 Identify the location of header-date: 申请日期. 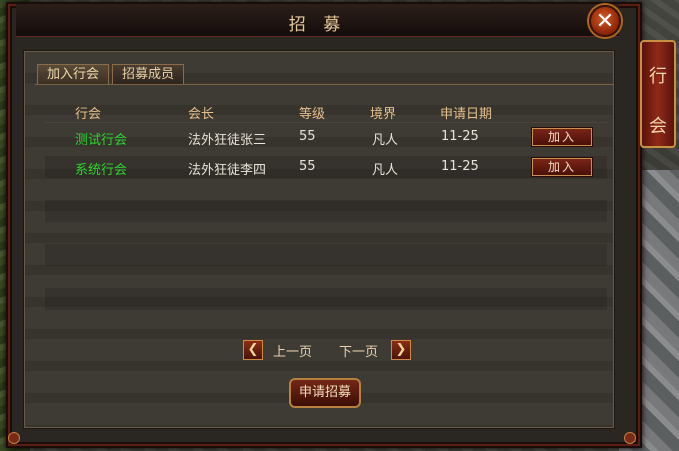
(466, 114).